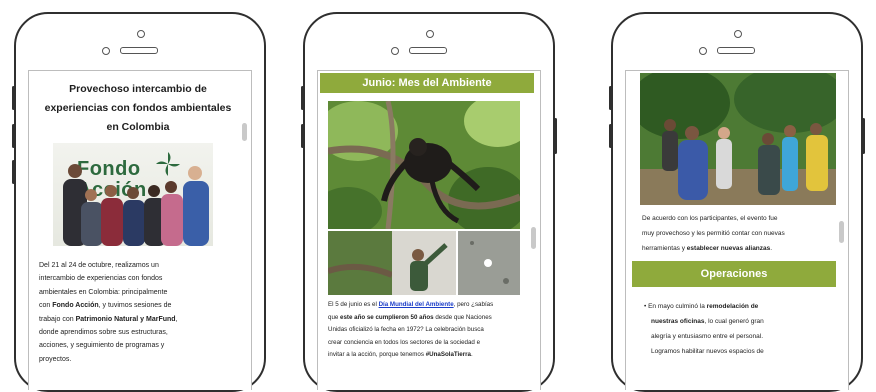  What do you see at coordinates (448, 354) in the screenshot?
I see `hashtag-una-sola-tierra: #UnaSolaTierra` at bounding box center [448, 354].